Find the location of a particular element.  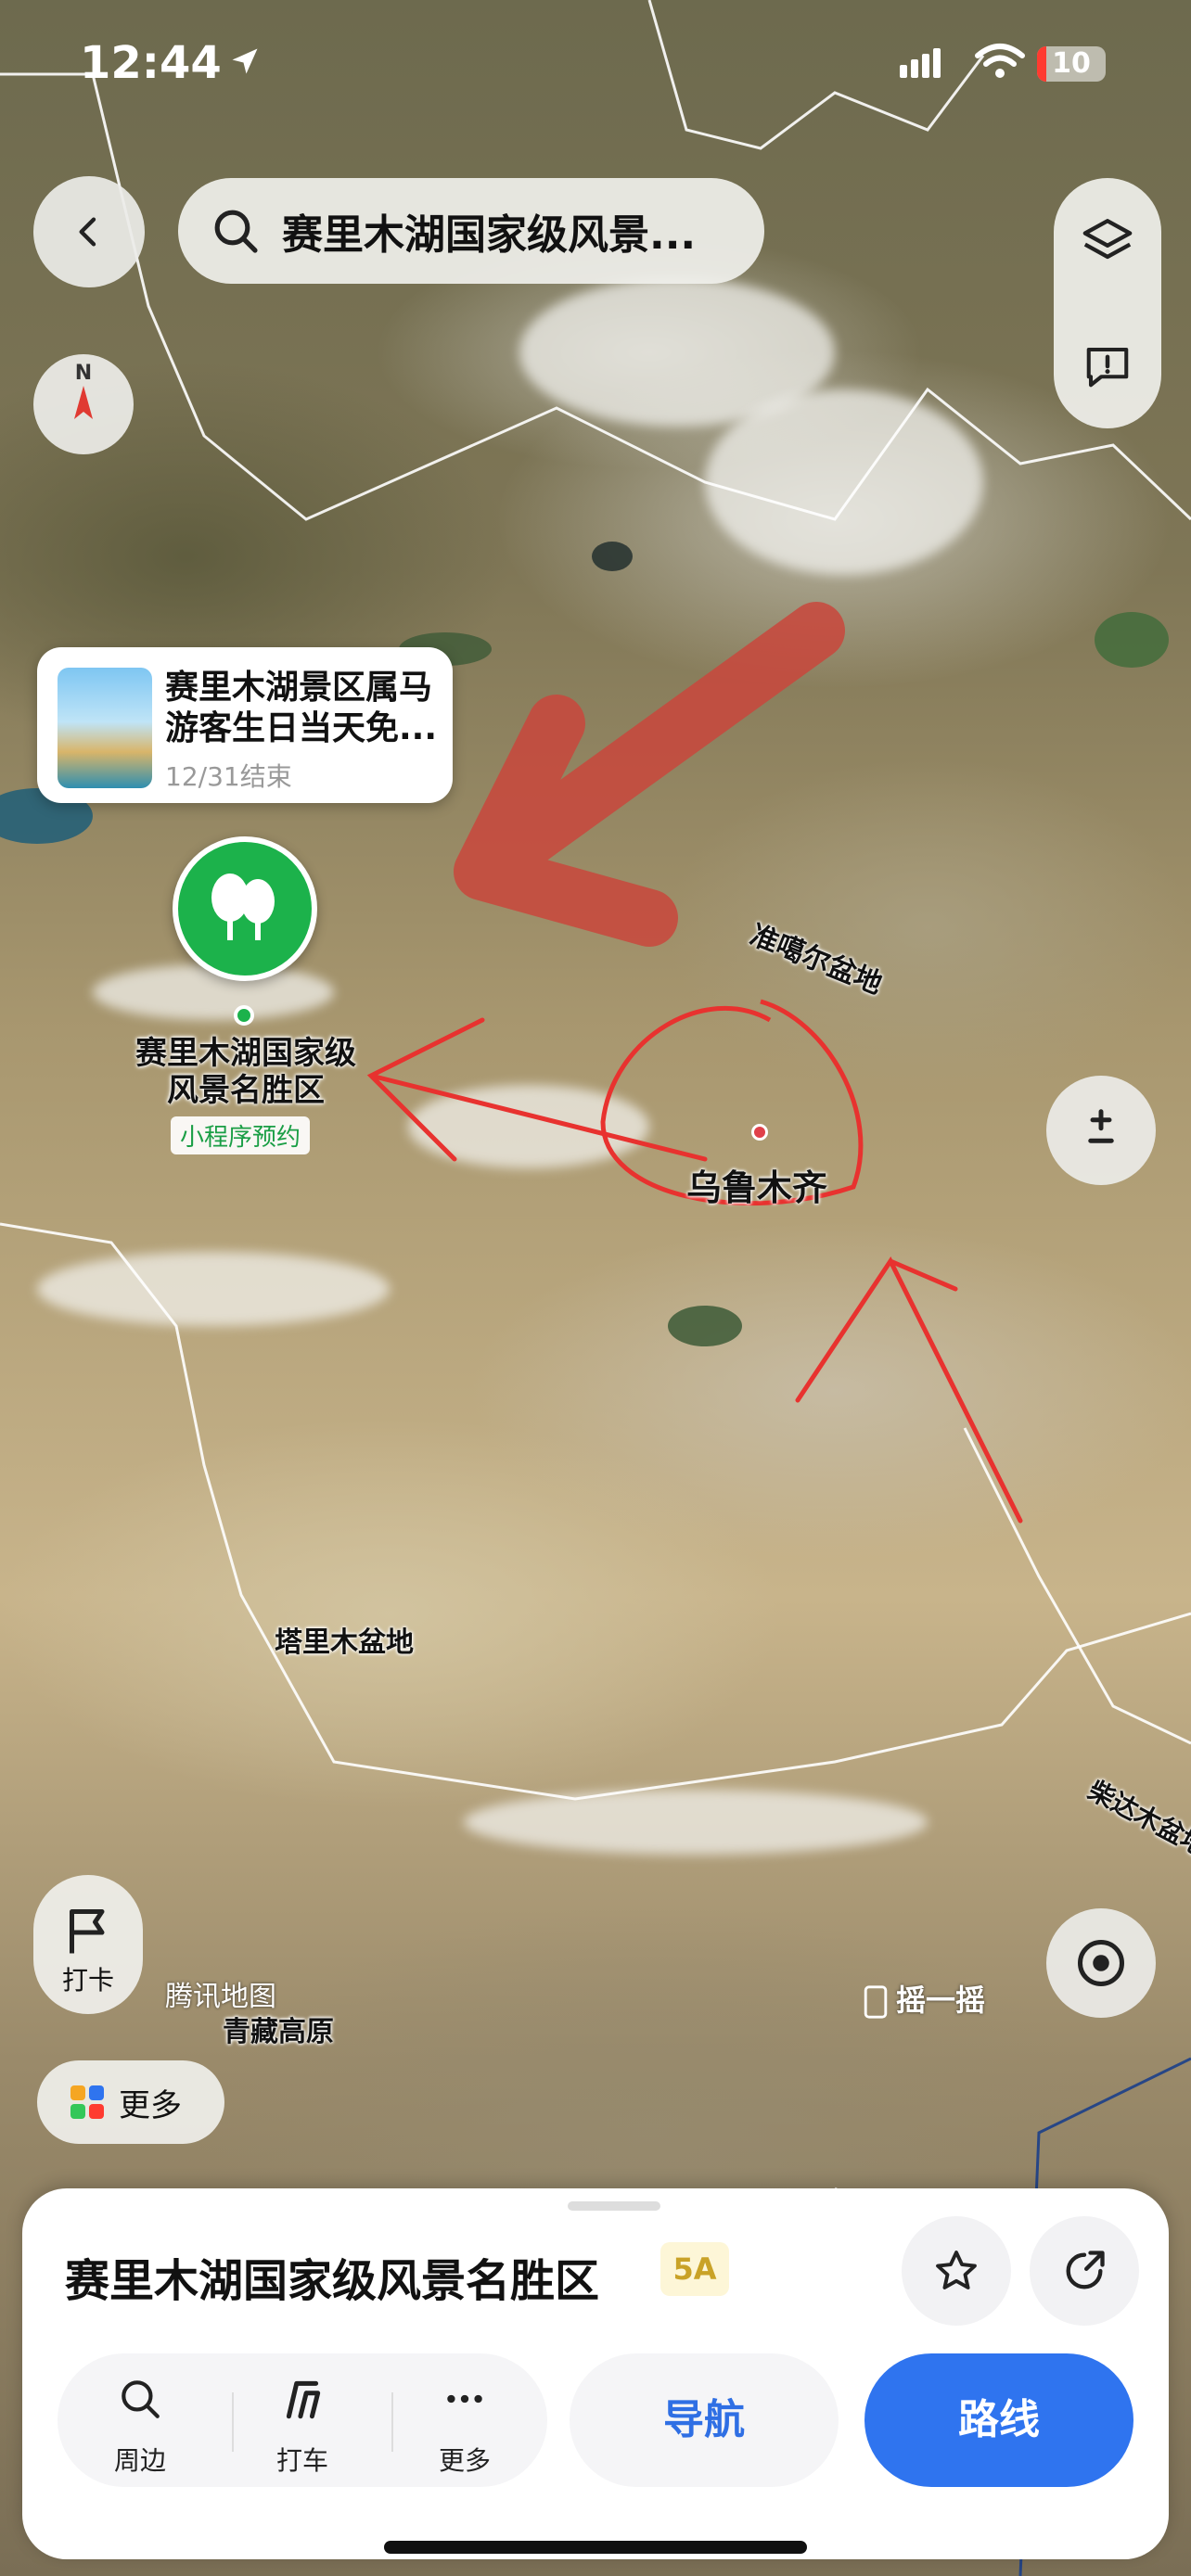

promo-thumbnail is located at coordinates (105, 728).